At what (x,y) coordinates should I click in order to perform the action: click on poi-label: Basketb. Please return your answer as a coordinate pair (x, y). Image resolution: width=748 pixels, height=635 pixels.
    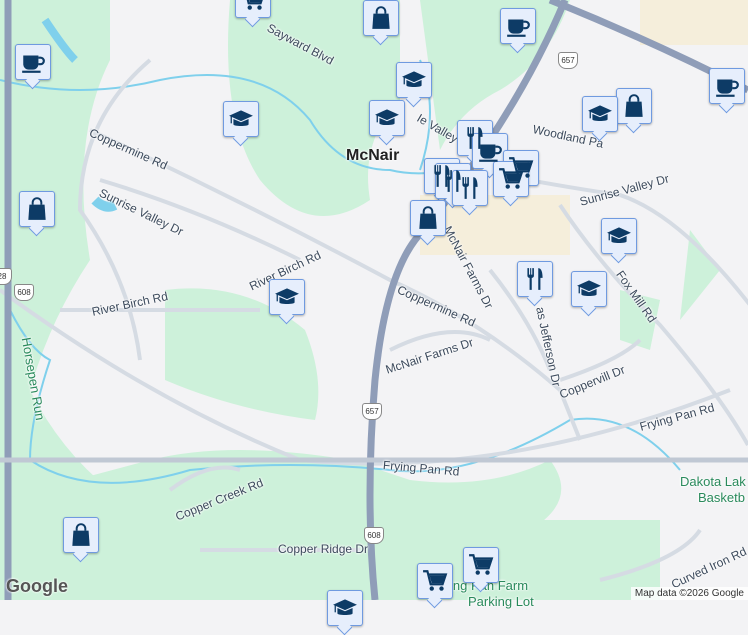
    Looking at the image, I should click on (721, 497).